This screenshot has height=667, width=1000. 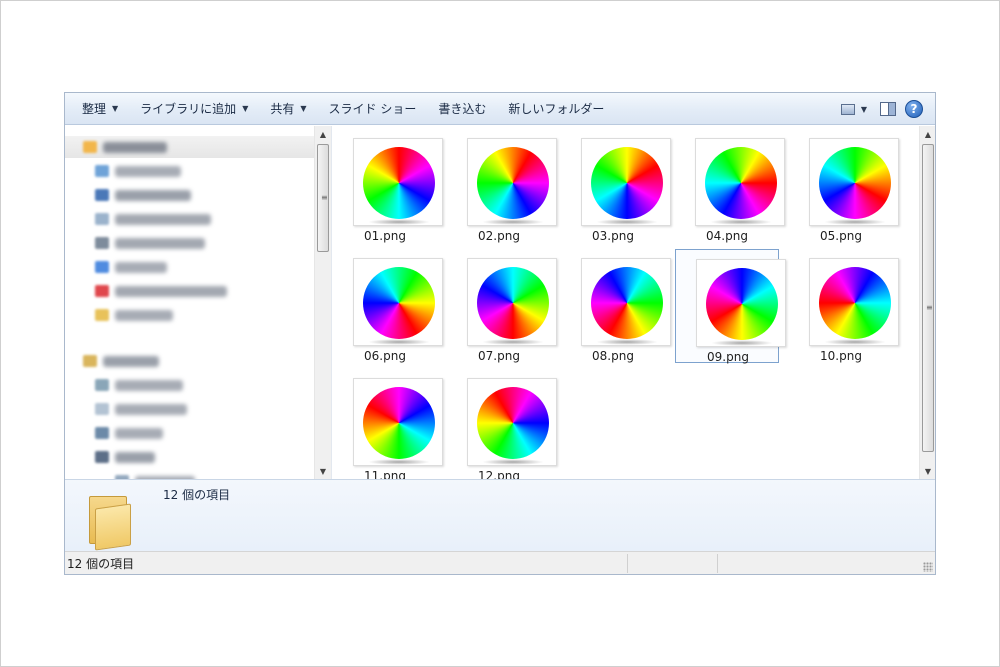 I want to click on slideshow-button: スライド ショー, so click(x=373, y=109).